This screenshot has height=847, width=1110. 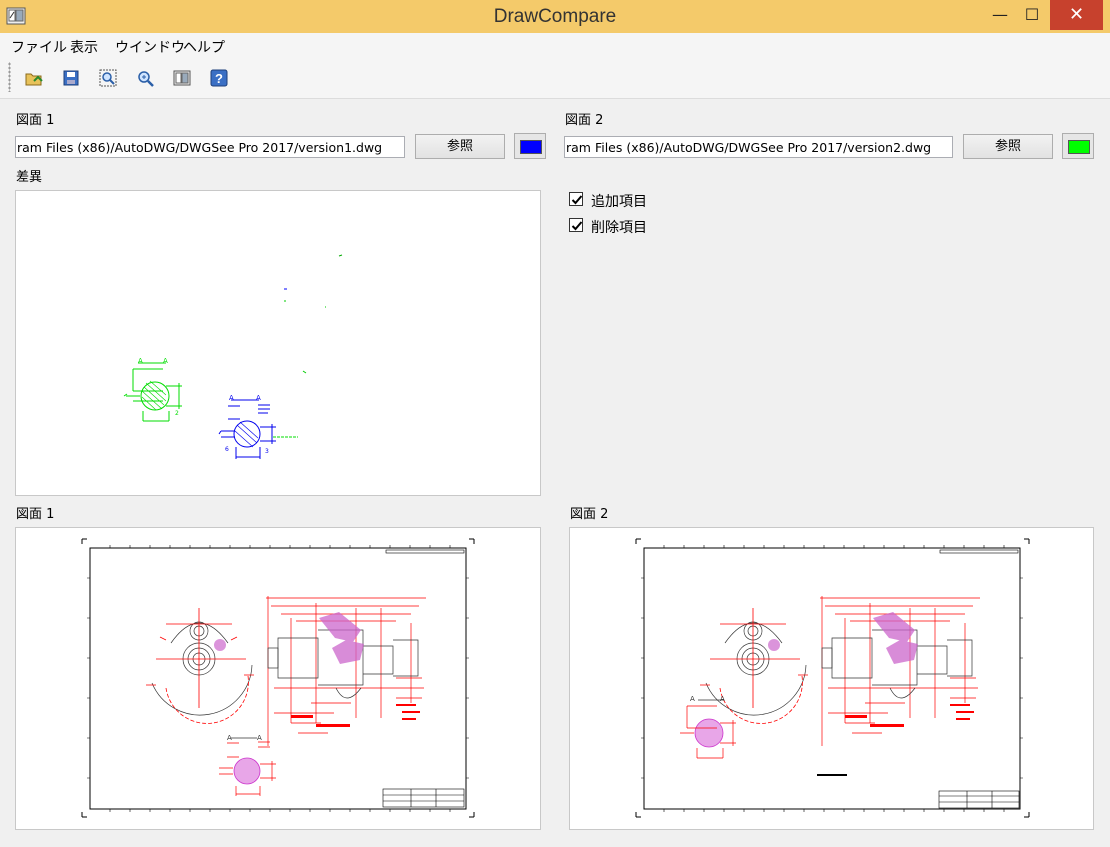 I want to click on toolbar-grip, so click(x=9, y=77).